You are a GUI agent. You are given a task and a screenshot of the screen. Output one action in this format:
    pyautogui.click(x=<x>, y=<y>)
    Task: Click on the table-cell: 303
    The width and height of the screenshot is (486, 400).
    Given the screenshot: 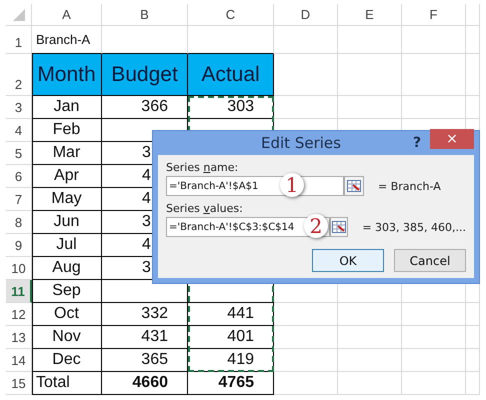 What is the action you would take?
    pyautogui.click(x=231, y=107)
    